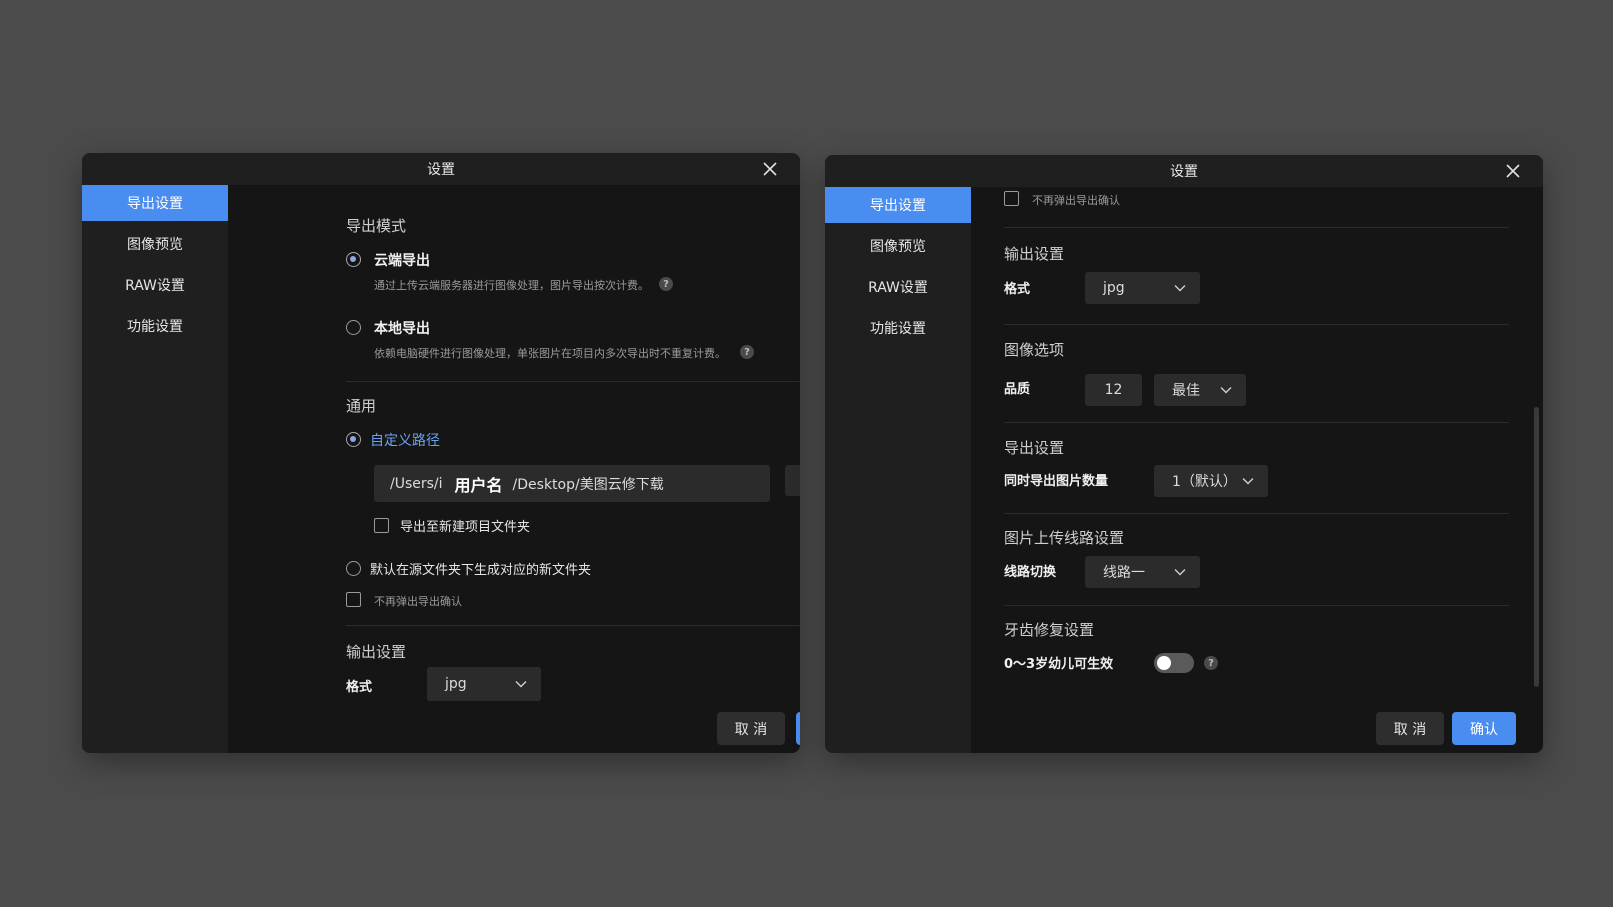 The height and width of the screenshot is (907, 1613). What do you see at coordinates (1204, 482) in the screenshot?
I see `export-count-value: 1（默认）` at bounding box center [1204, 482].